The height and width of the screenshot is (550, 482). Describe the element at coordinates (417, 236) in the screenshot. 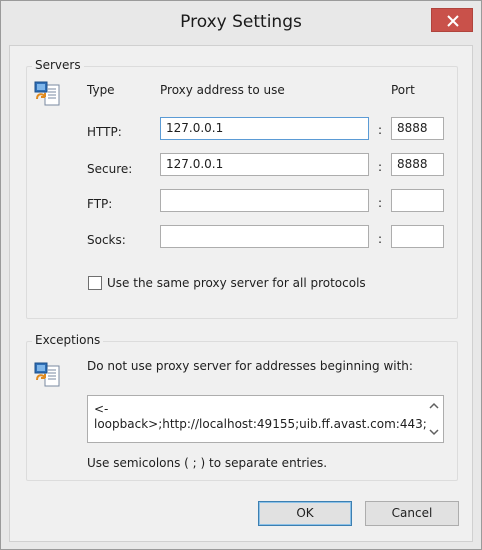

I see `socks-port-input` at that location.